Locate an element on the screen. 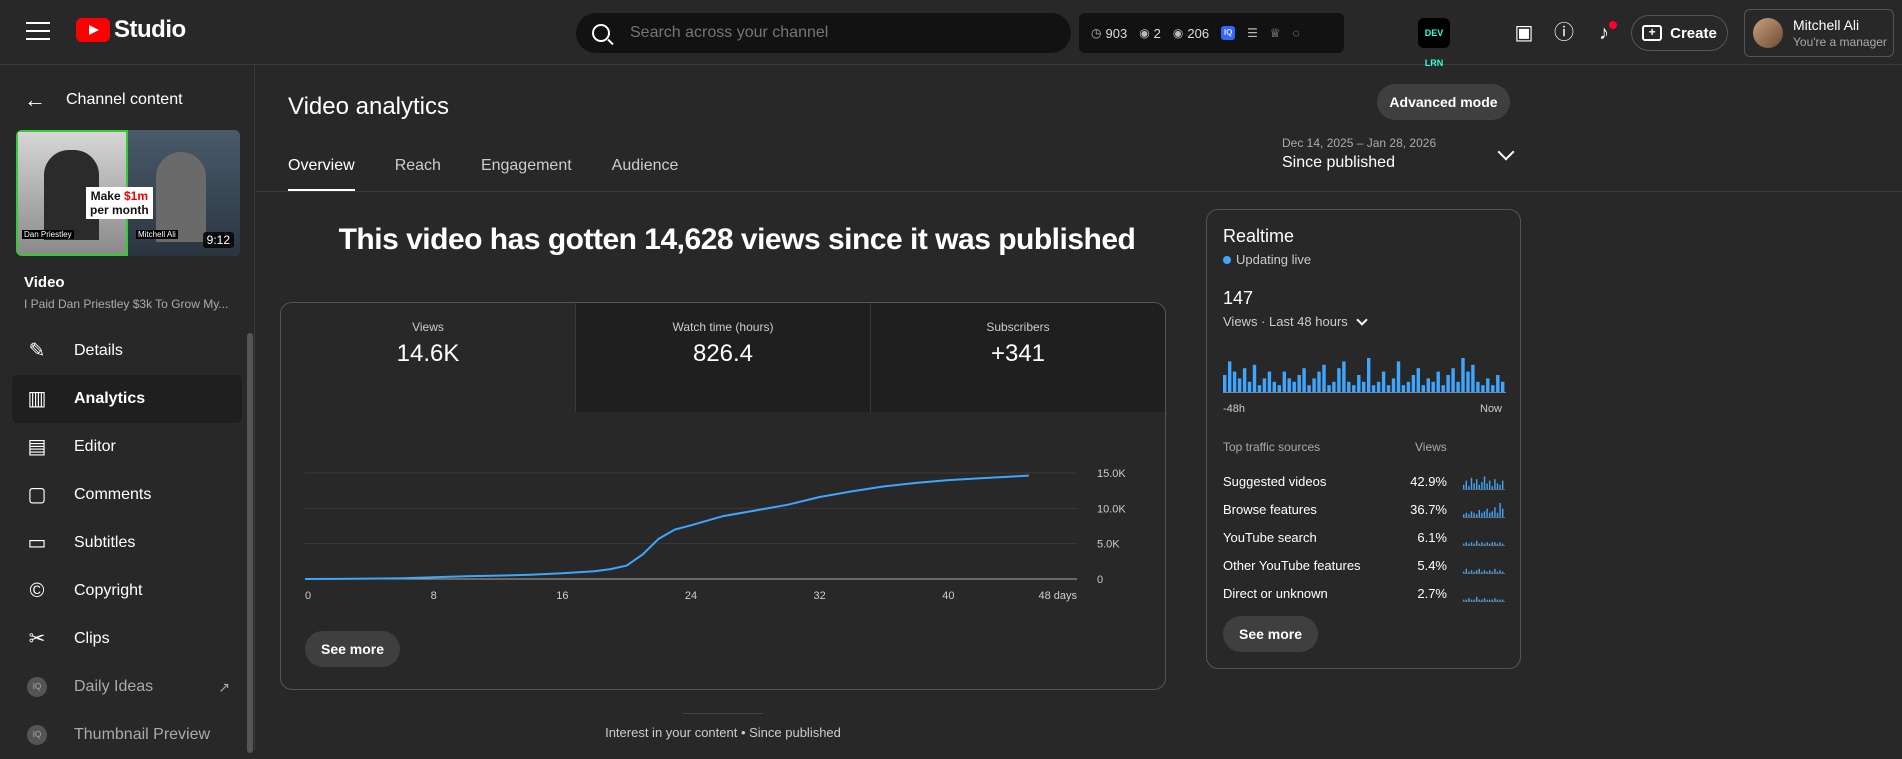  metric-watch-time: Watch time (hours) 826.4 is located at coordinates (723, 357).